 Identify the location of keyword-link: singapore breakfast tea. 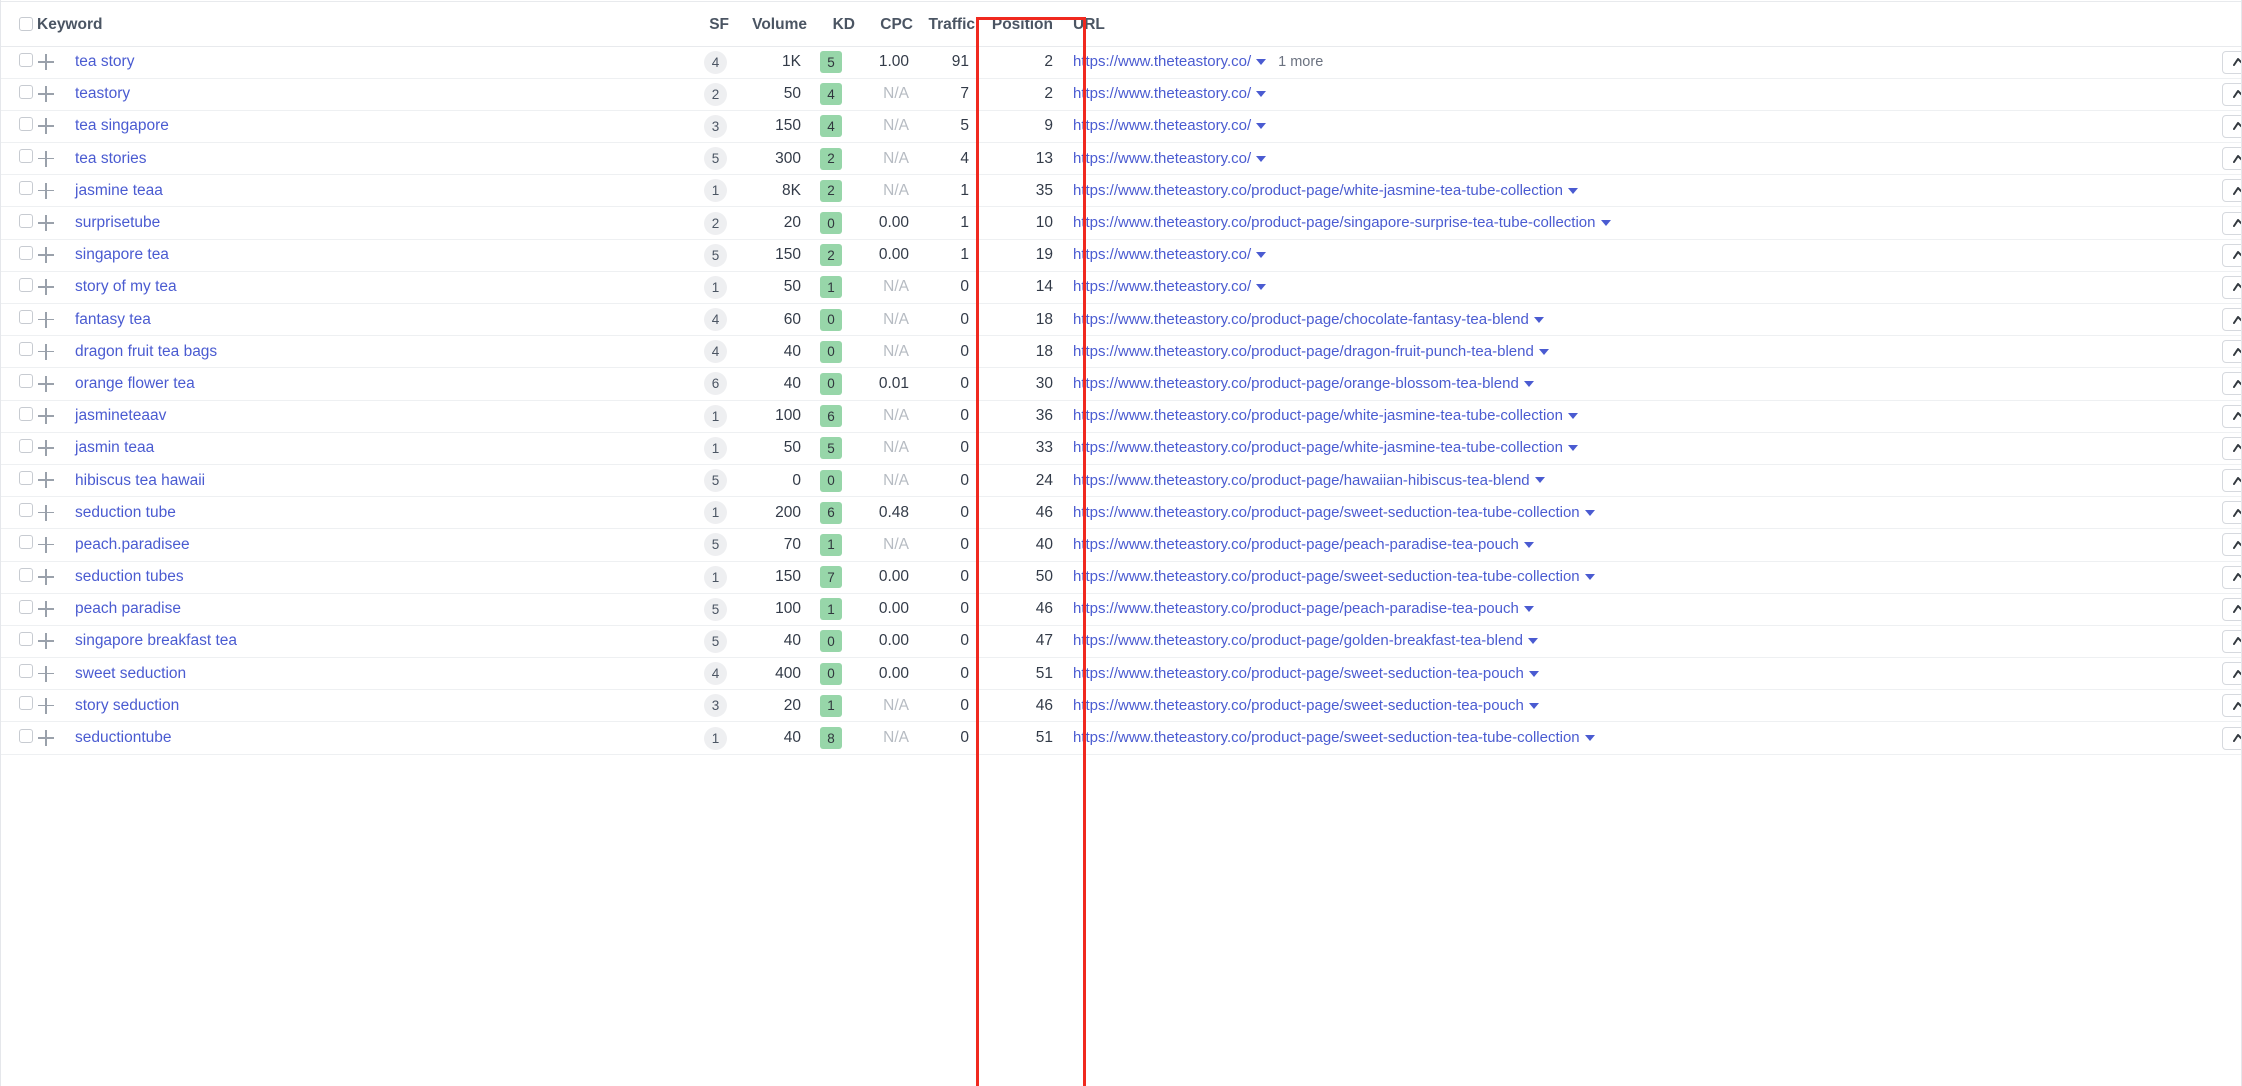
(152, 640).